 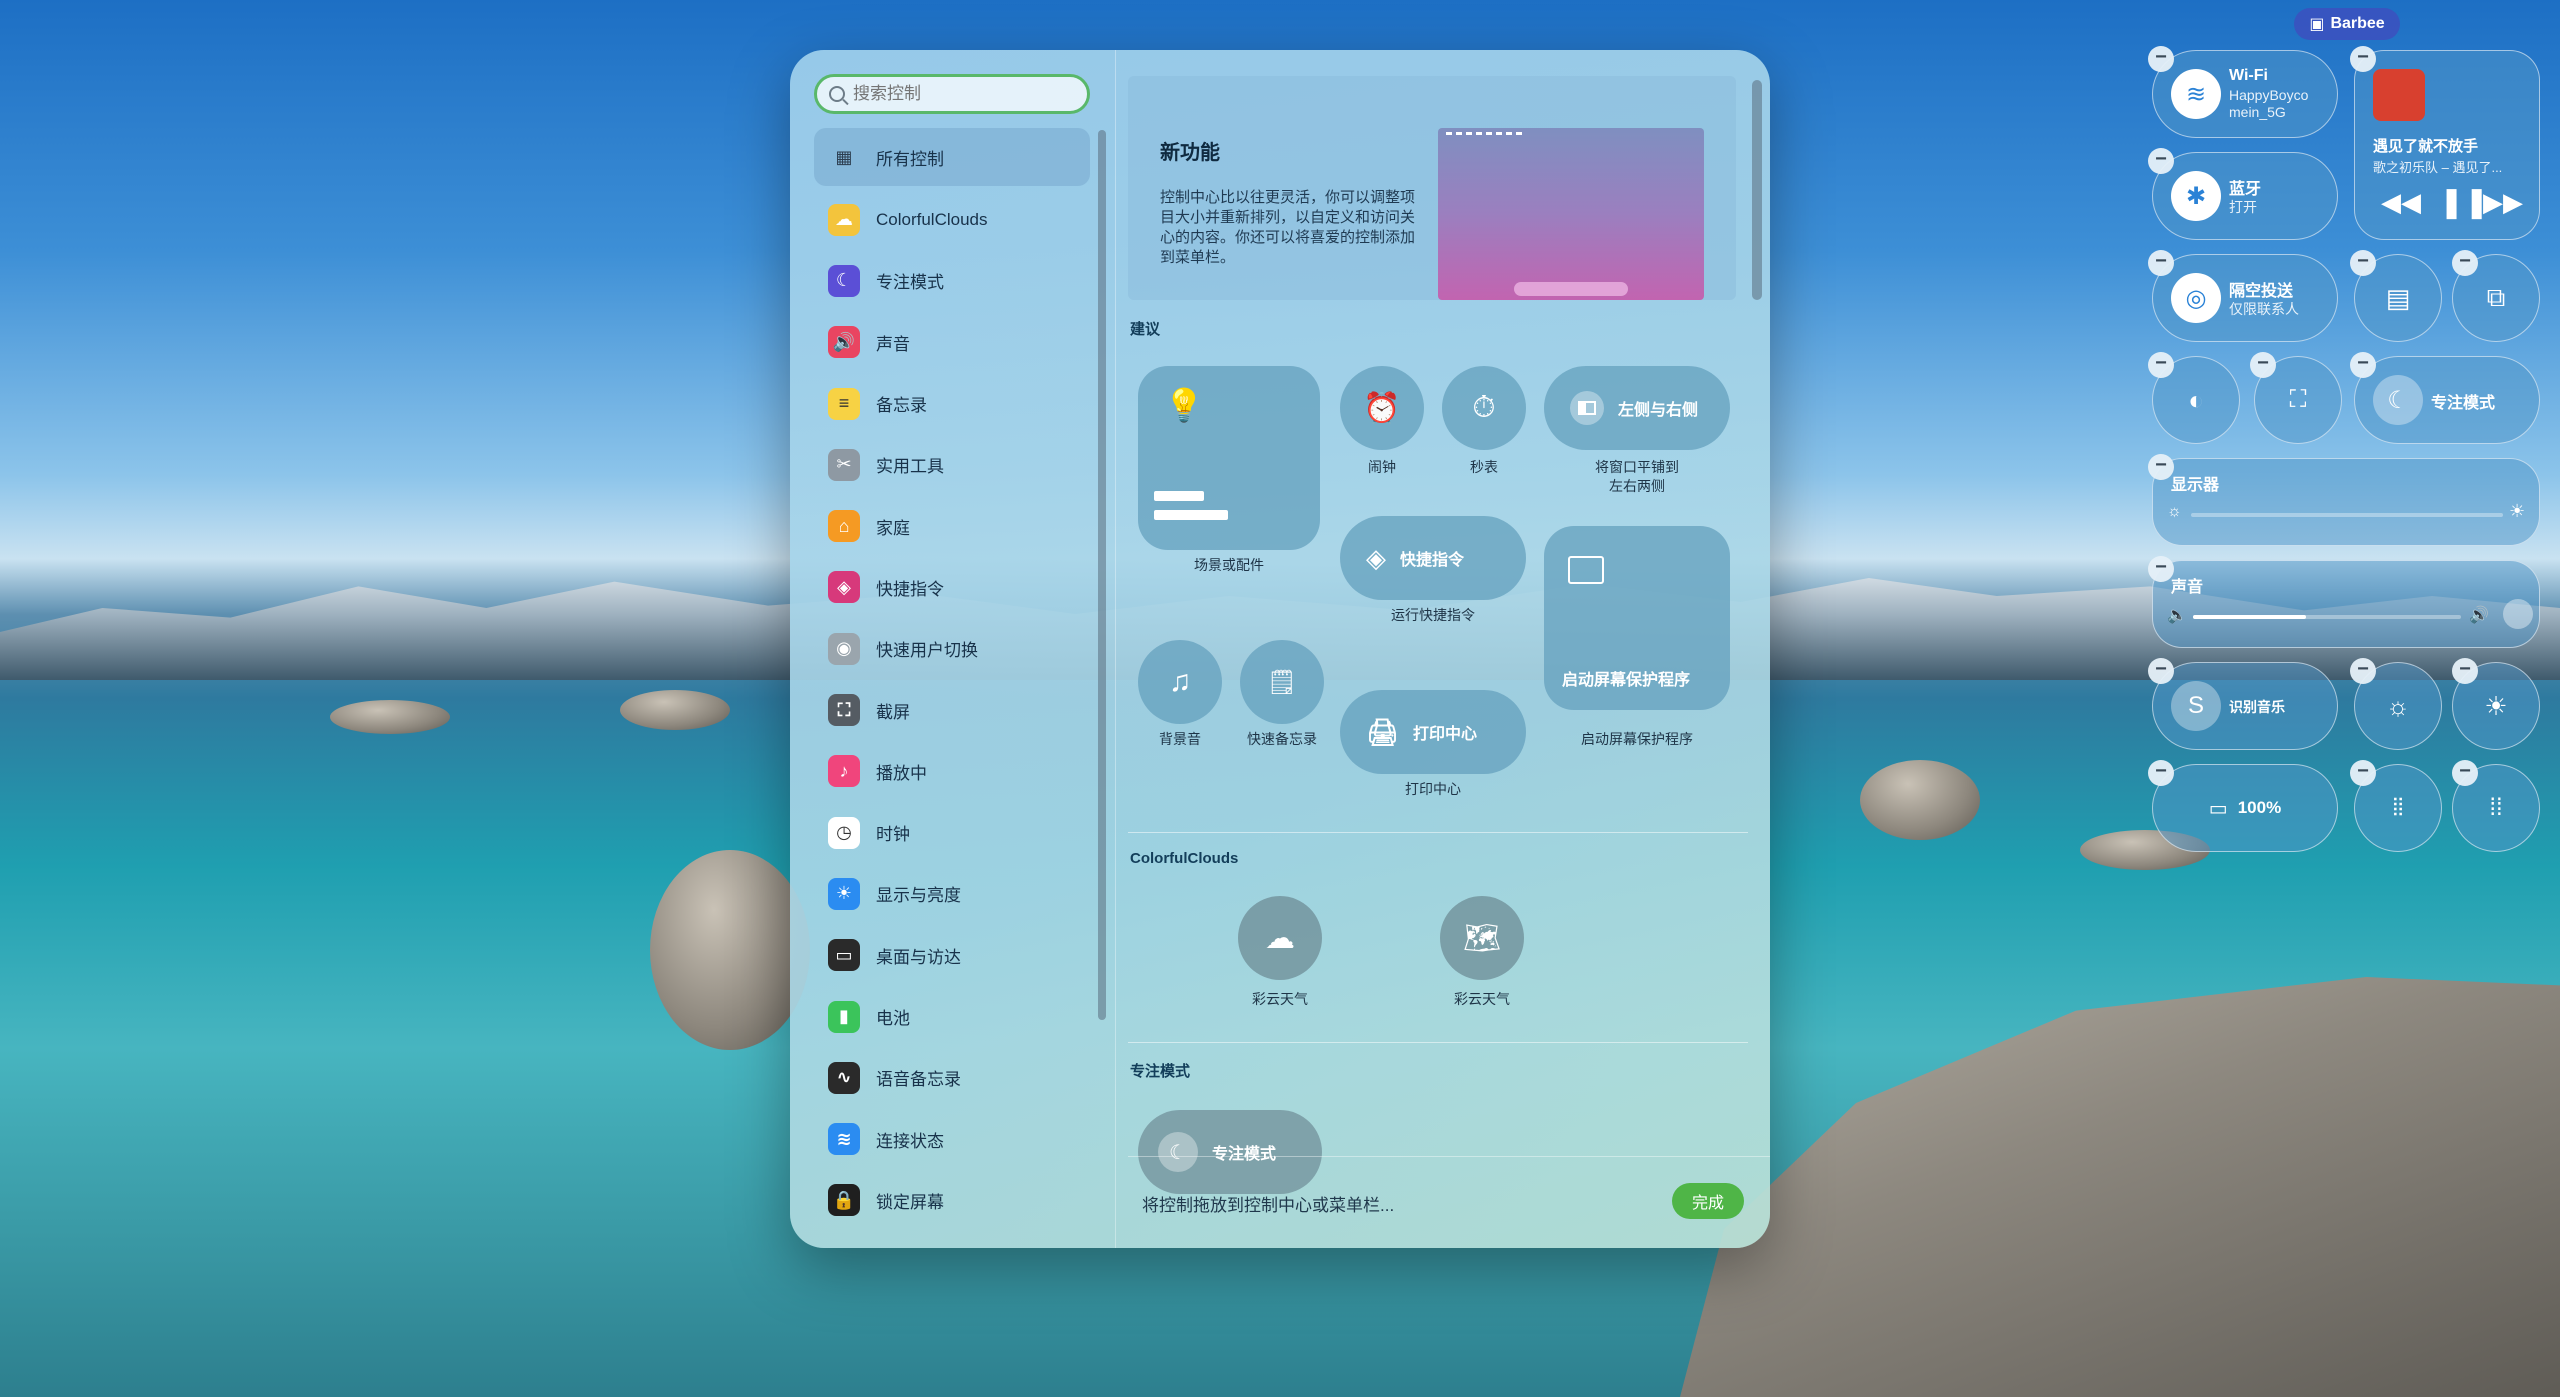 What do you see at coordinates (1438, 1042) in the screenshot?
I see `divider` at bounding box center [1438, 1042].